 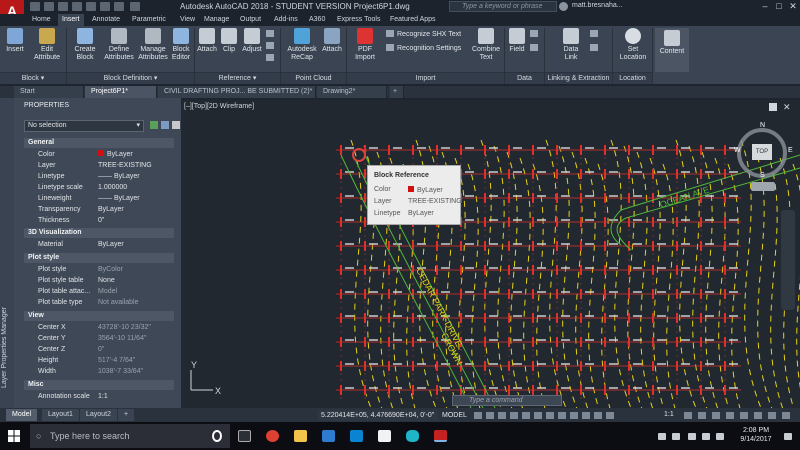 What do you see at coordinates (84, 126) in the screenshot?
I see `selection-dropdown: No selection ▾` at bounding box center [84, 126].